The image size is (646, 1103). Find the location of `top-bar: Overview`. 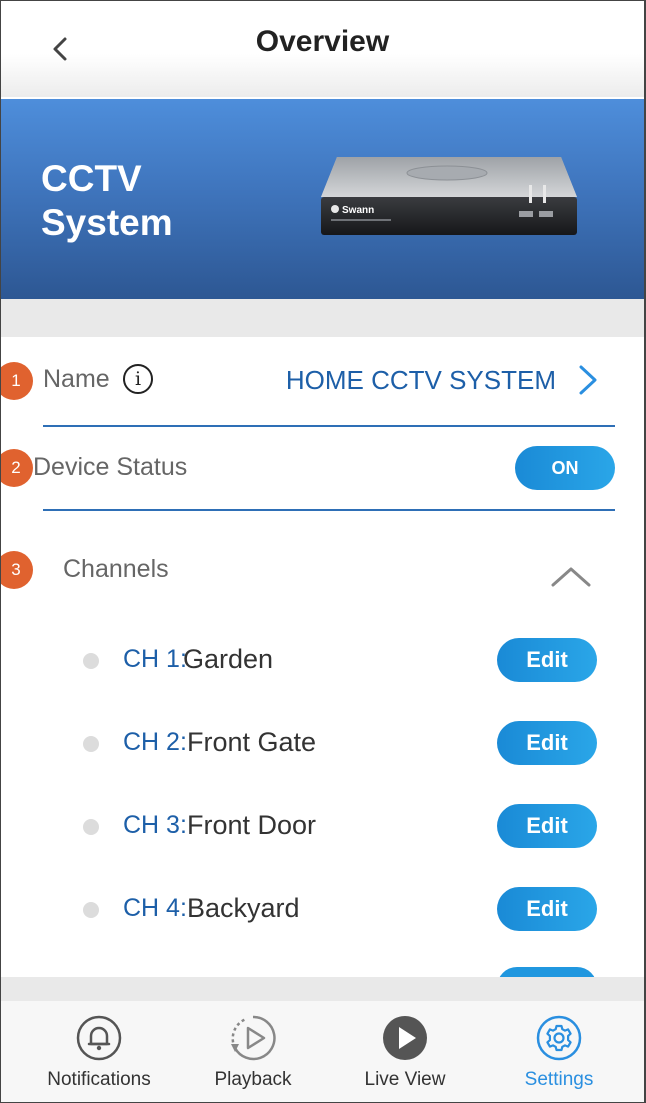

top-bar: Overview is located at coordinates (322, 49).